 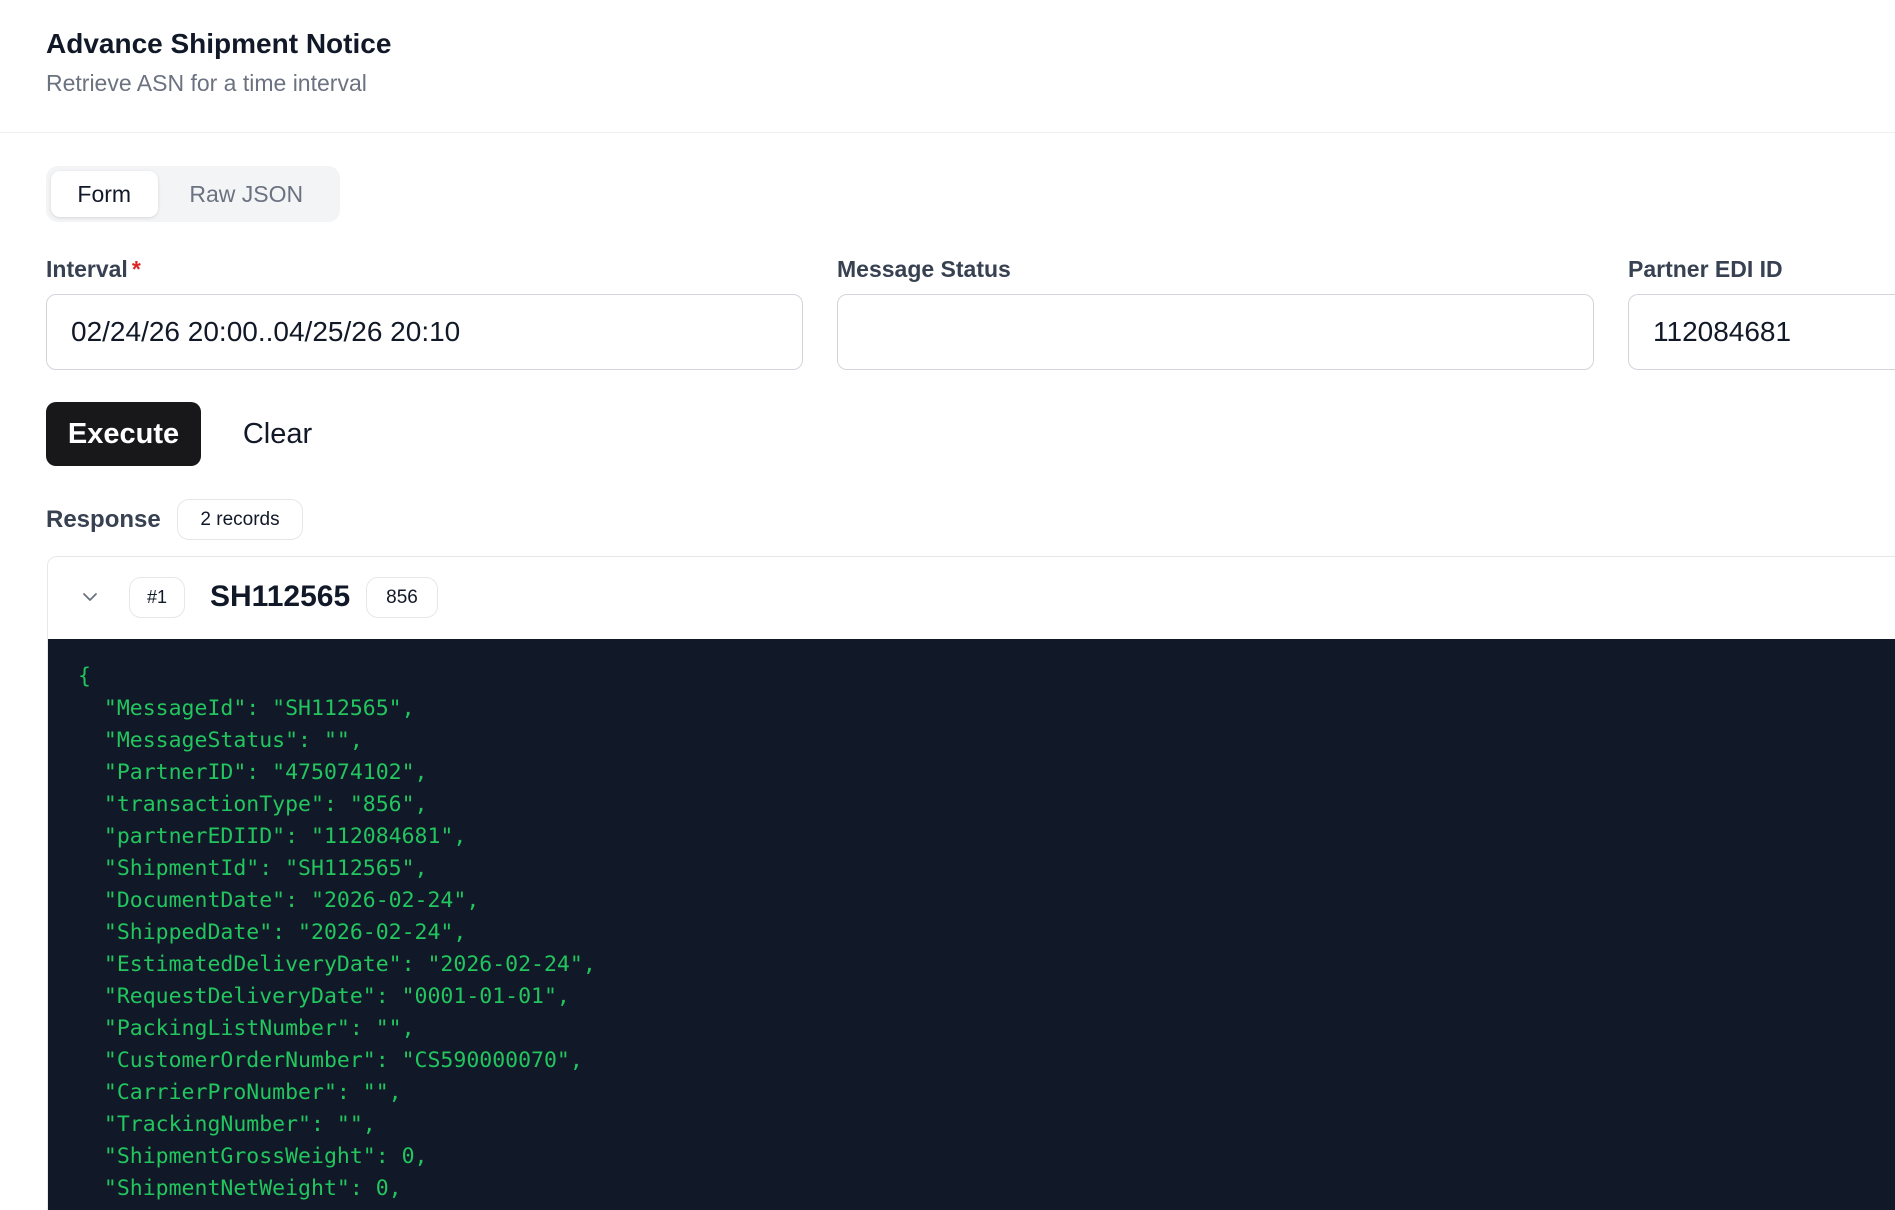 I want to click on response-label: Response, so click(x=103, y=519).